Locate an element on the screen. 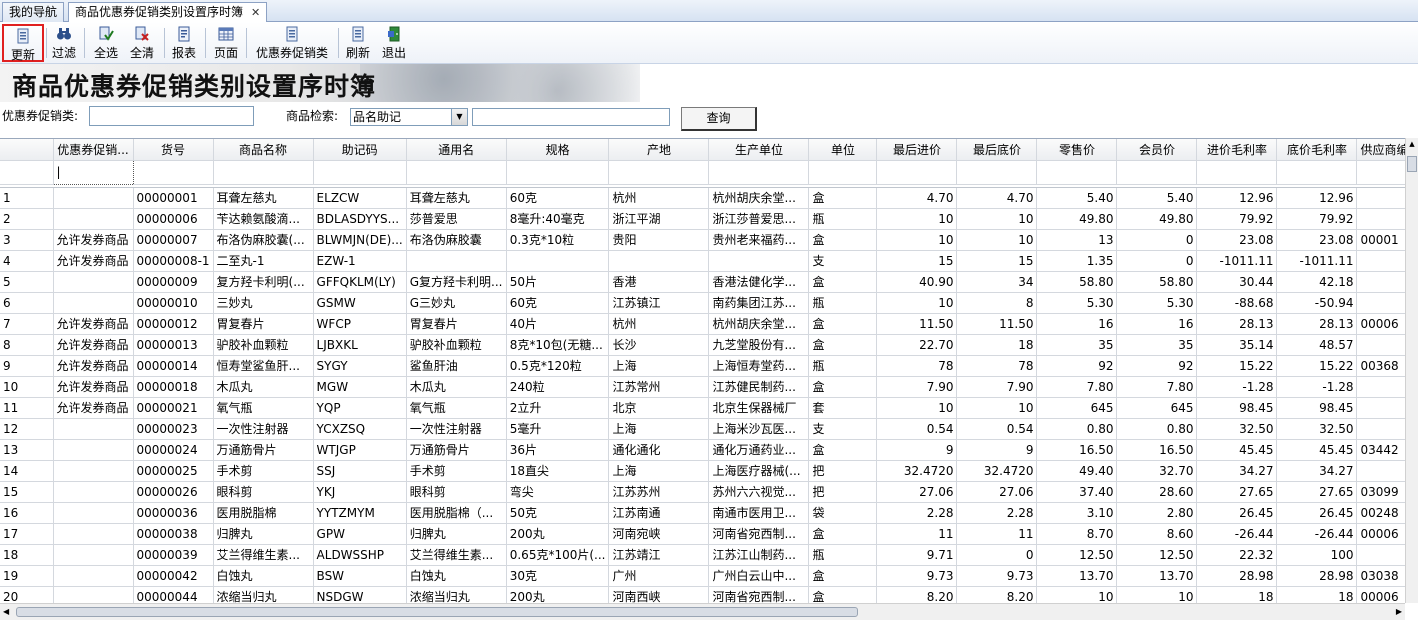 This screenshot has width=1418, height=620. table-cell: 32.50 is located at coordinates (1317, 429).